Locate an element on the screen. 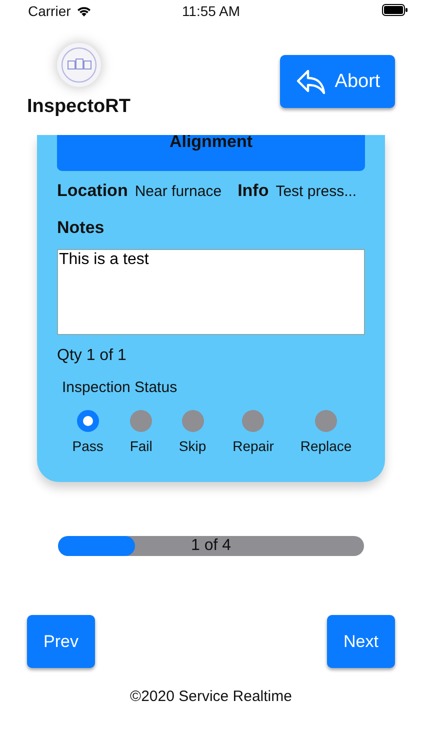 This screenshot has width=422, height=750. progress-label: 1 of 4 is located at coordinates (211, 546).